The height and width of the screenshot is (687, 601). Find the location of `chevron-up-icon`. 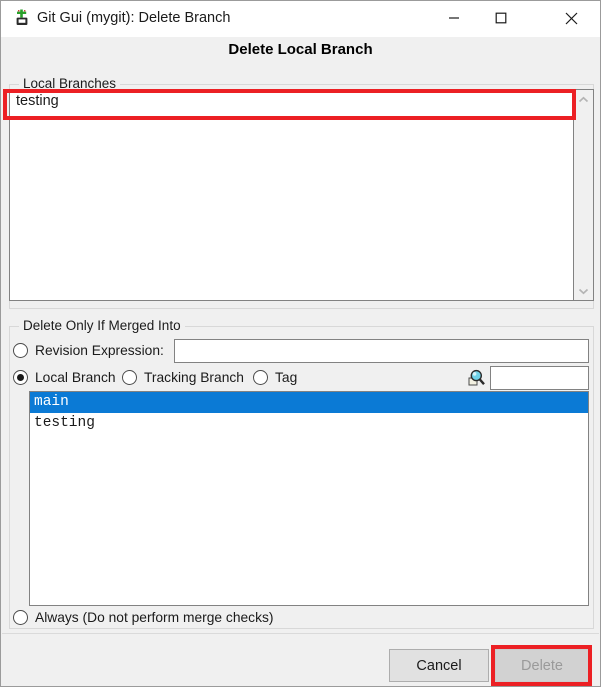

chevron-up-icon is located at coordinates (583, 100).